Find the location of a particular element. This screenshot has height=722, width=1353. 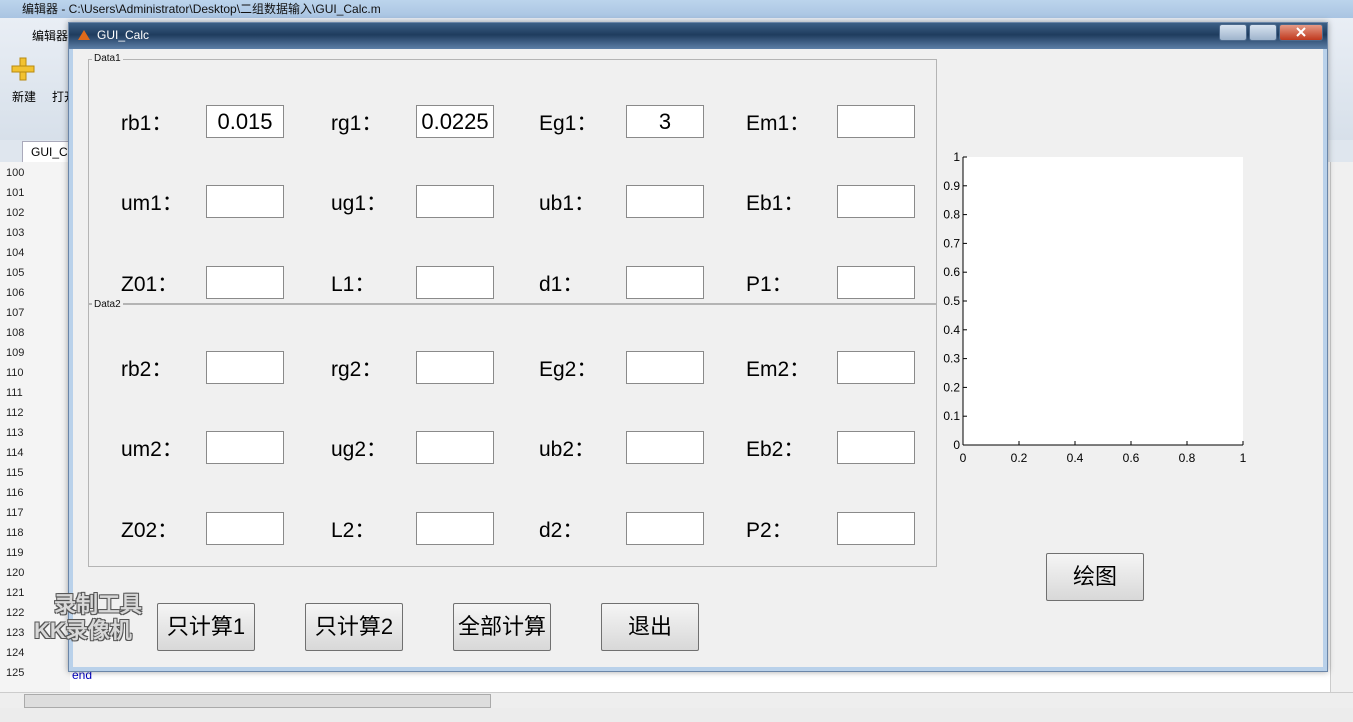

field-label: rb2： is located at coordinates (147, 369).